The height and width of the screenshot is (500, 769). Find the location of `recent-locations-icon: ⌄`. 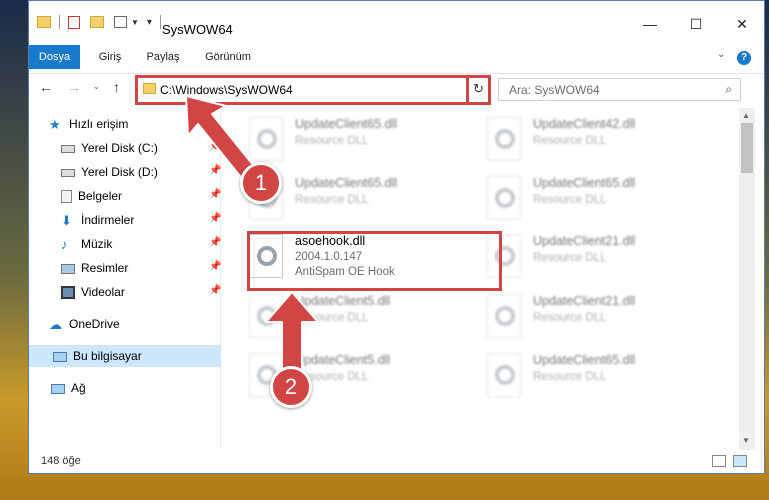

recent-locations-icon: ⌄ is located at coordinates (96, 86).